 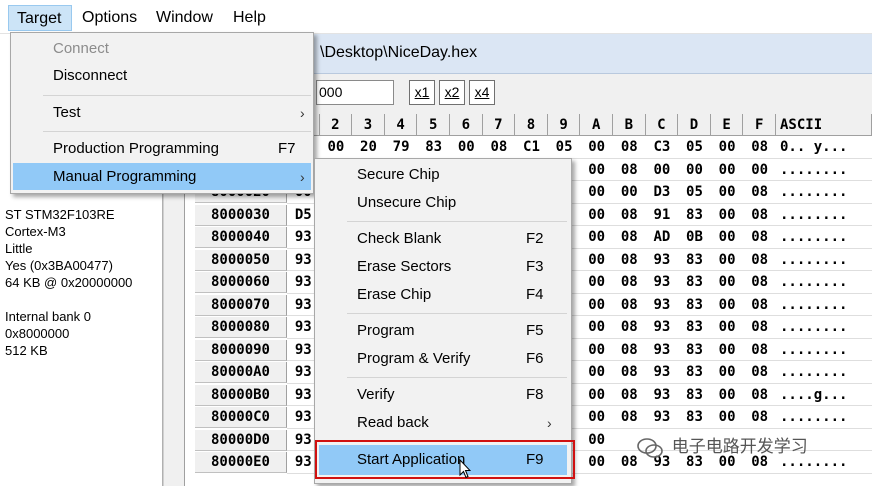 I want to click on hex-cell: 20, so click(x=368, y=147).